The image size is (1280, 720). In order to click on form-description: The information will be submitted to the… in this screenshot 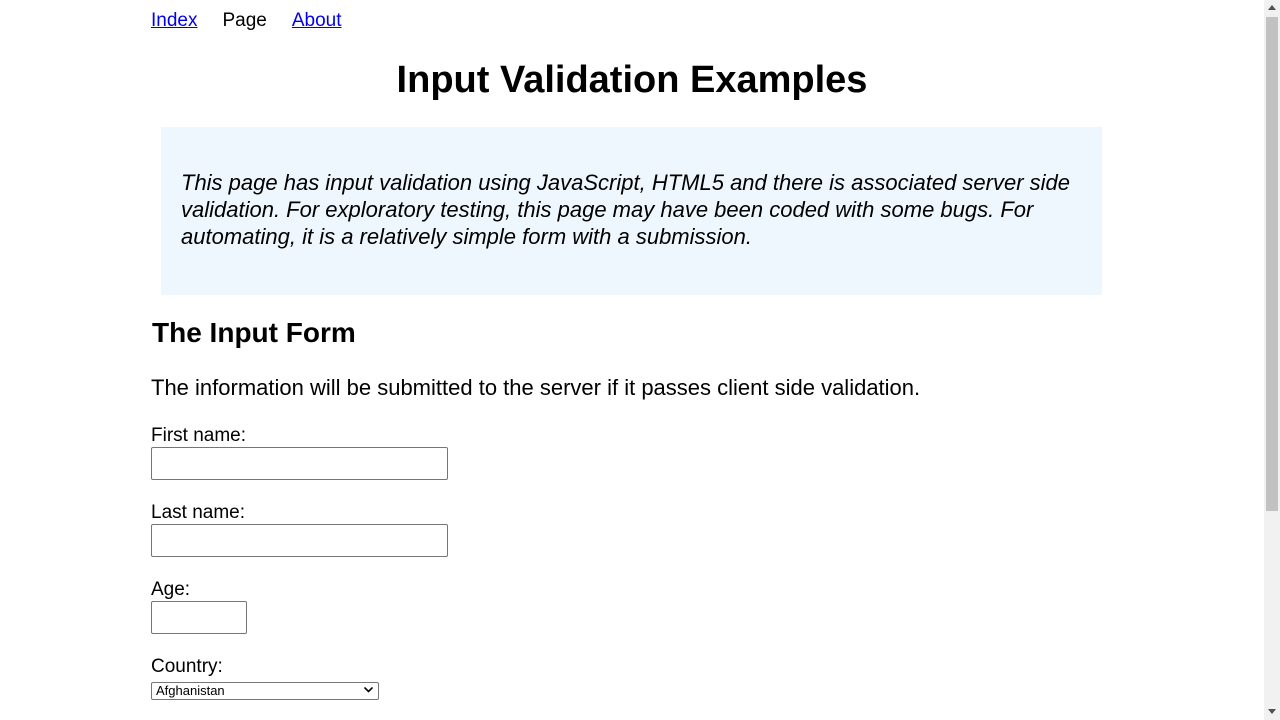, I will do `click(536, 387)`.